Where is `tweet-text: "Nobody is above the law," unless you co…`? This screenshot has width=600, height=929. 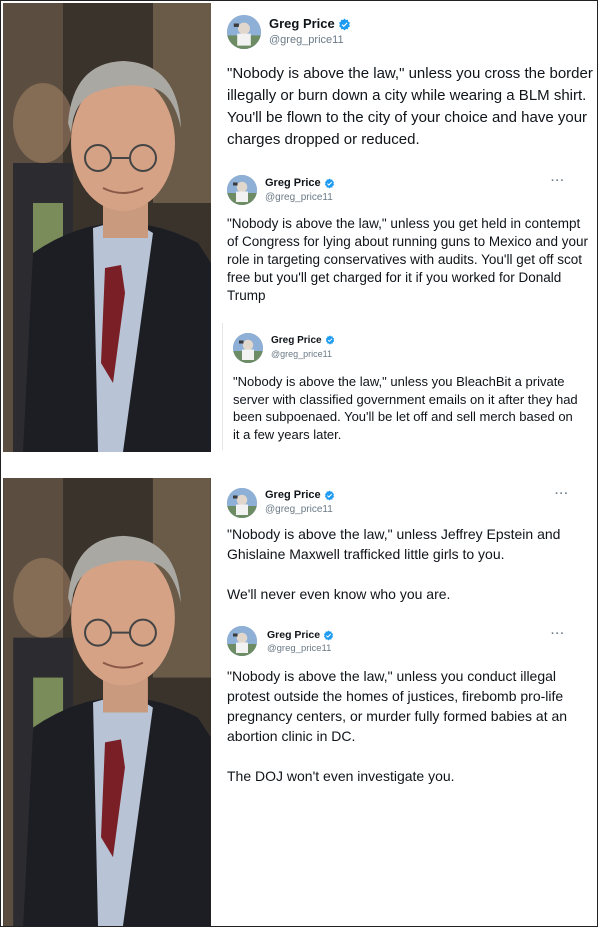 tweet-text: "Nobody is above the law," unless you co… is located at coordinates (397, 726).